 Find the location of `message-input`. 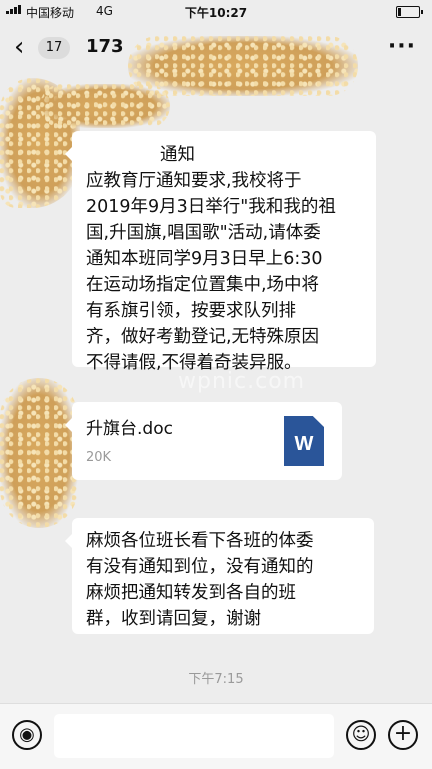

message-input is located at coordinates (194, 736).